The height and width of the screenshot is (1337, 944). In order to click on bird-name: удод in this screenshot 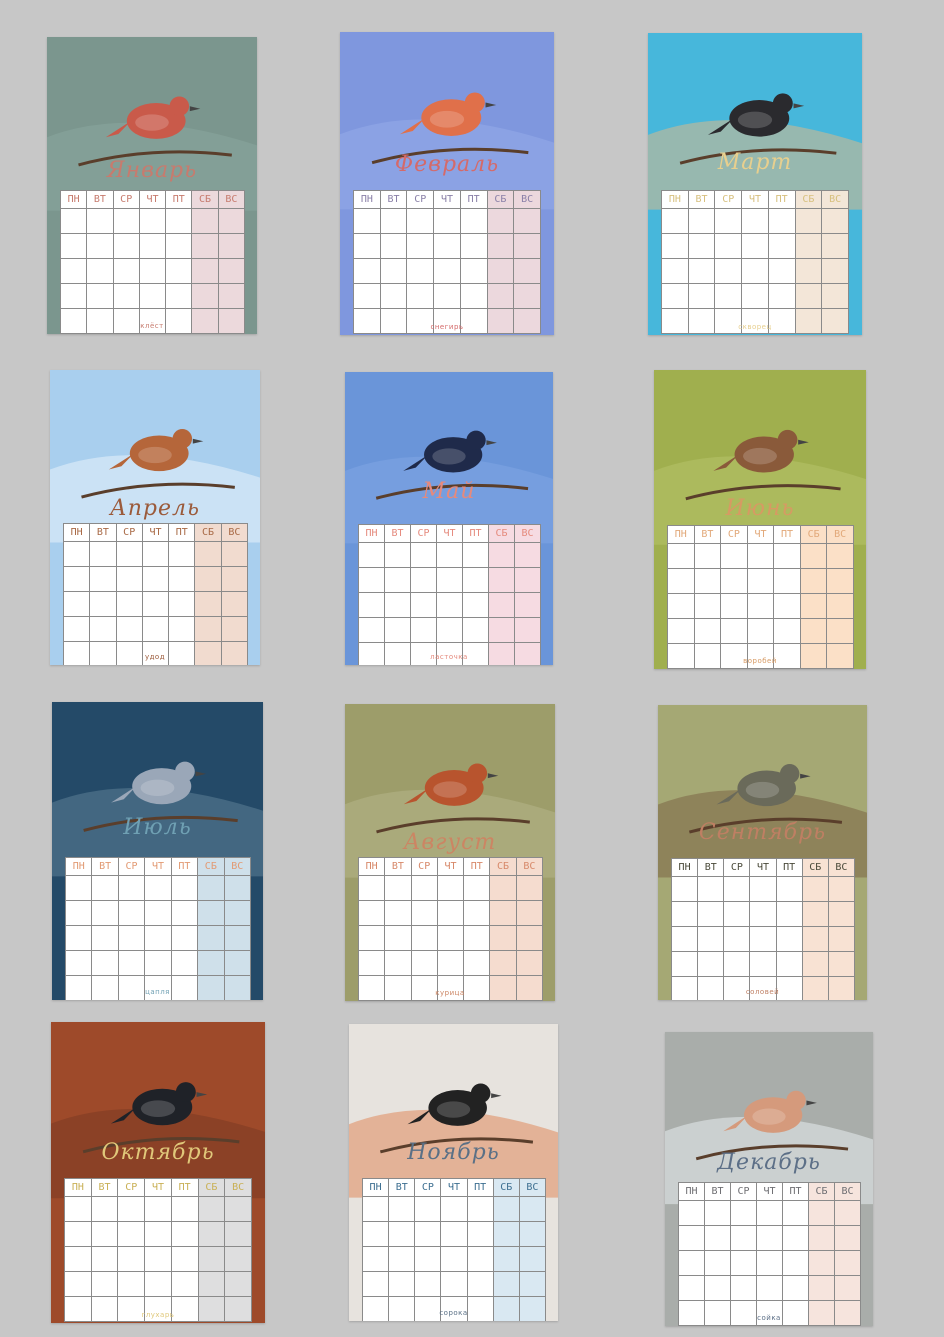, I will do `click(155, 657)`.